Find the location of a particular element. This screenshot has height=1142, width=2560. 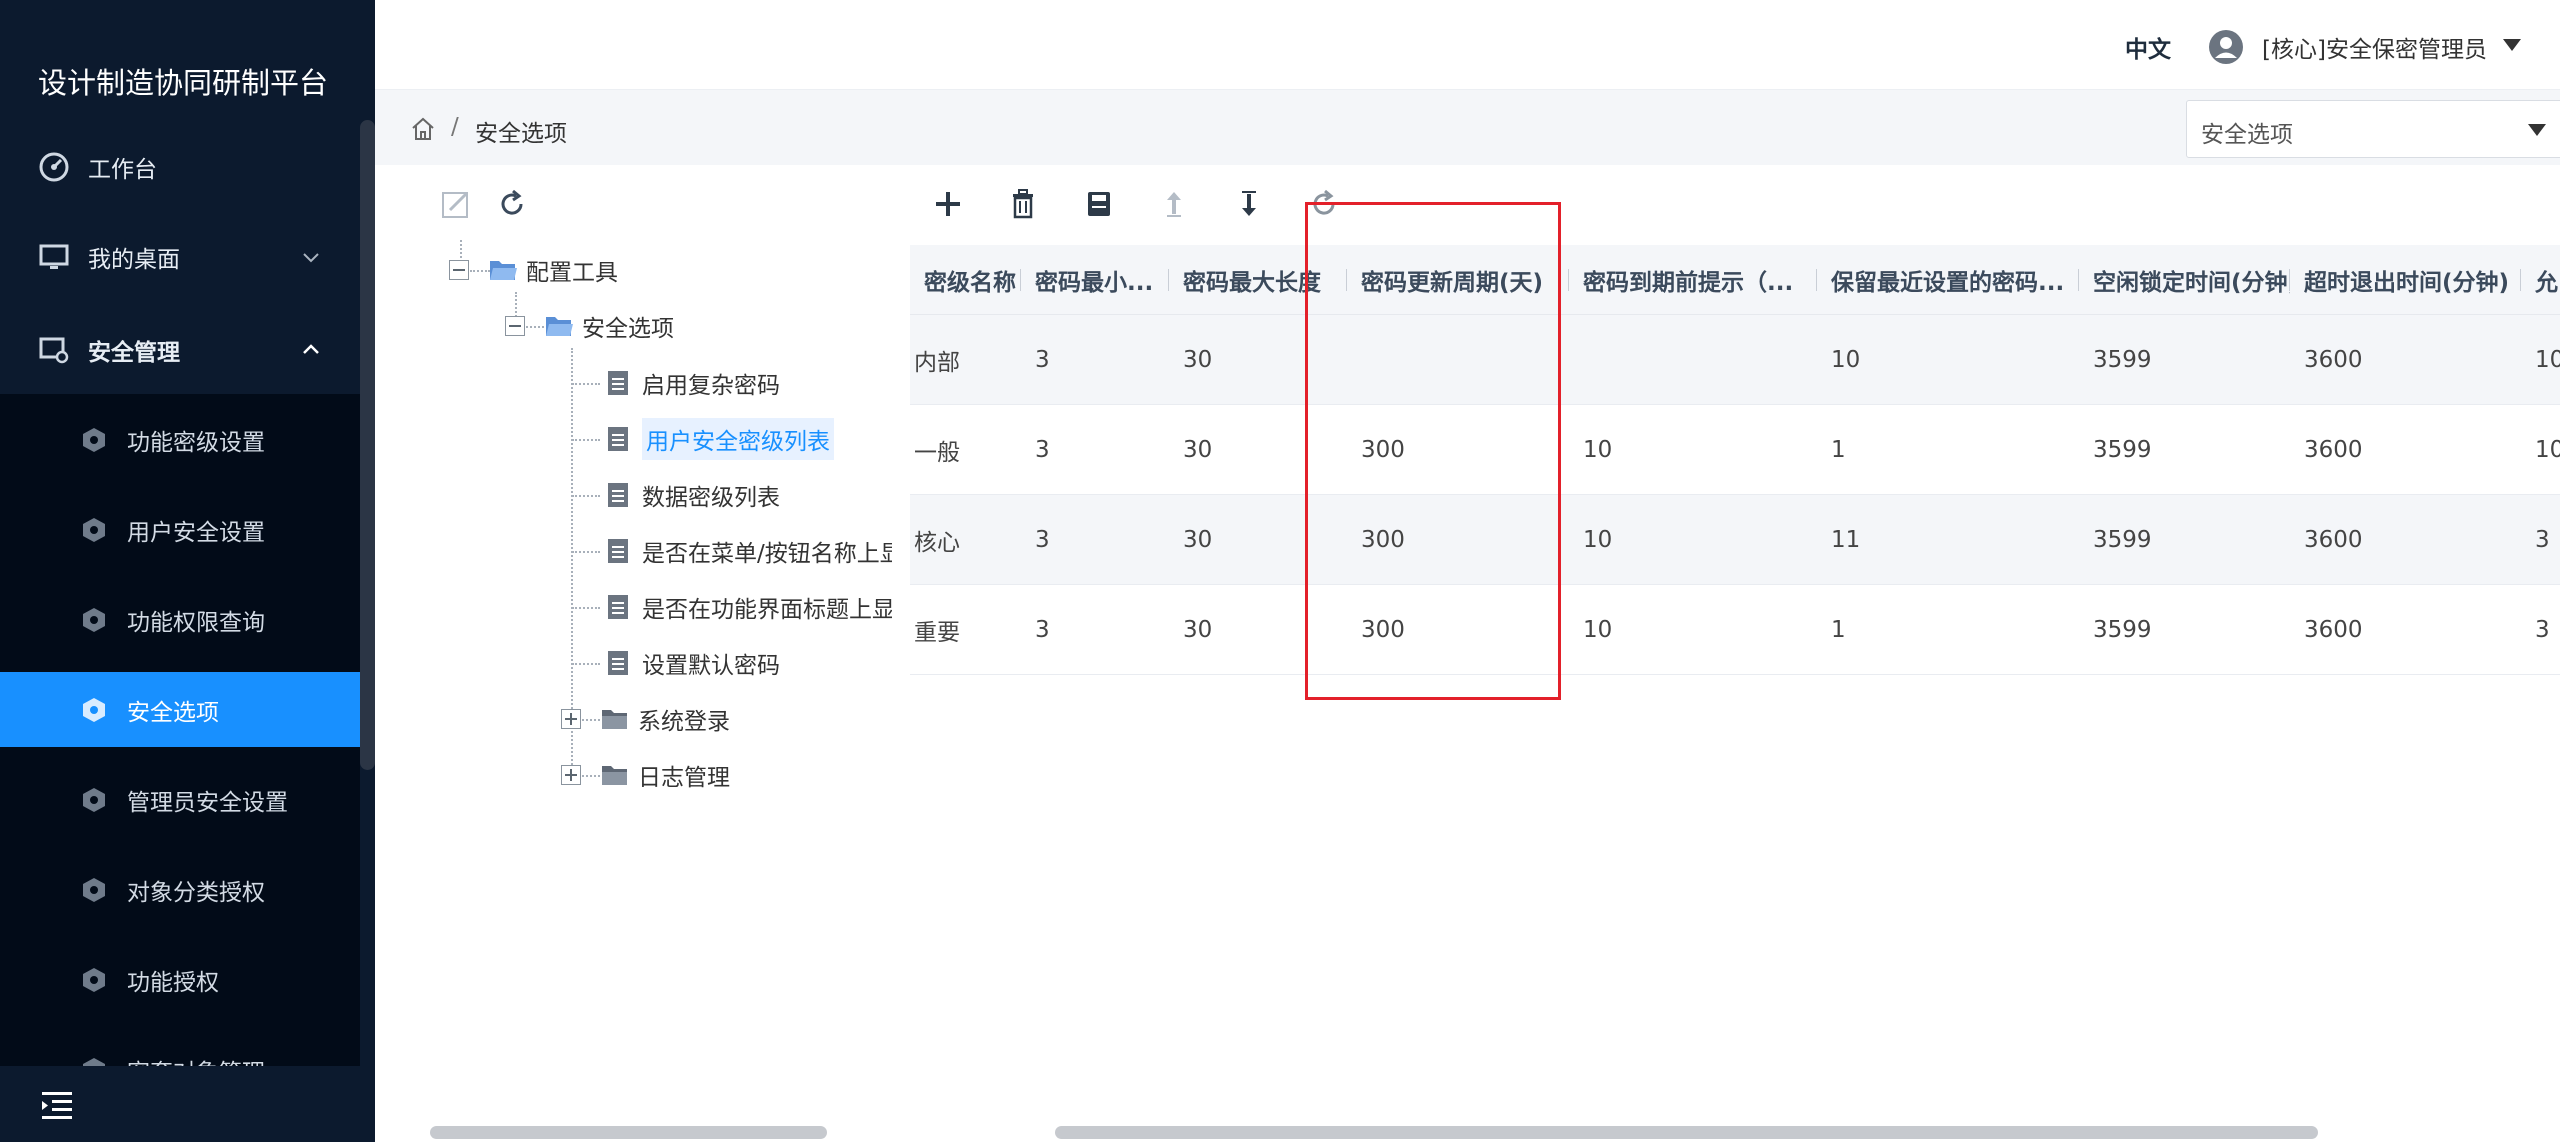

add-icon is located at coordinates (948, 204).